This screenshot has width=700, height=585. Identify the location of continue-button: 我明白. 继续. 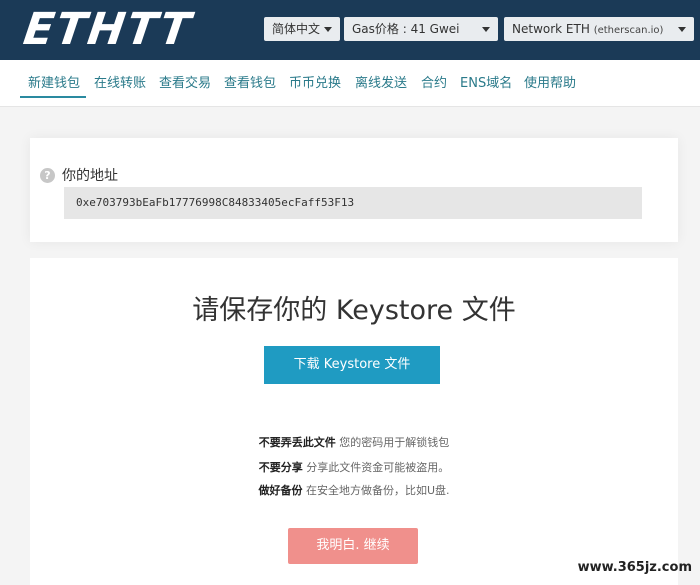
(353, 546).